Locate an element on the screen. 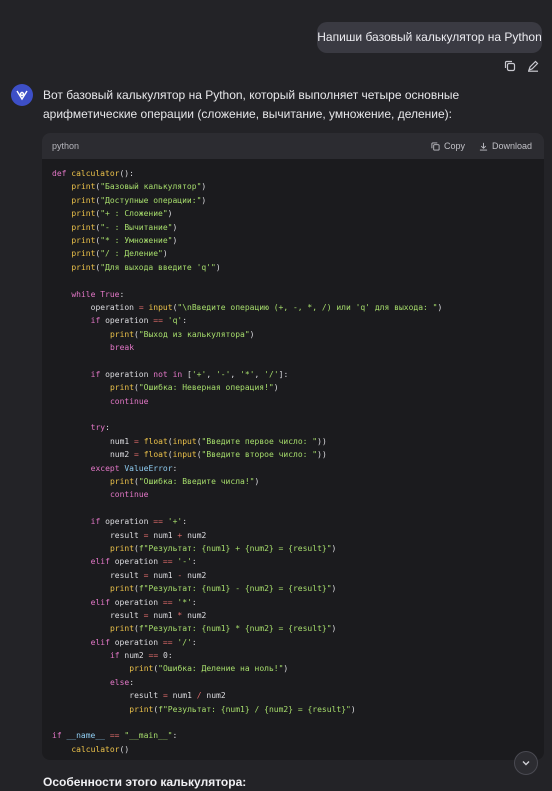 The height and width of the screenshot is (791, 552). code-line: print("Доступные операции:") is located at coordinates (139, 200).